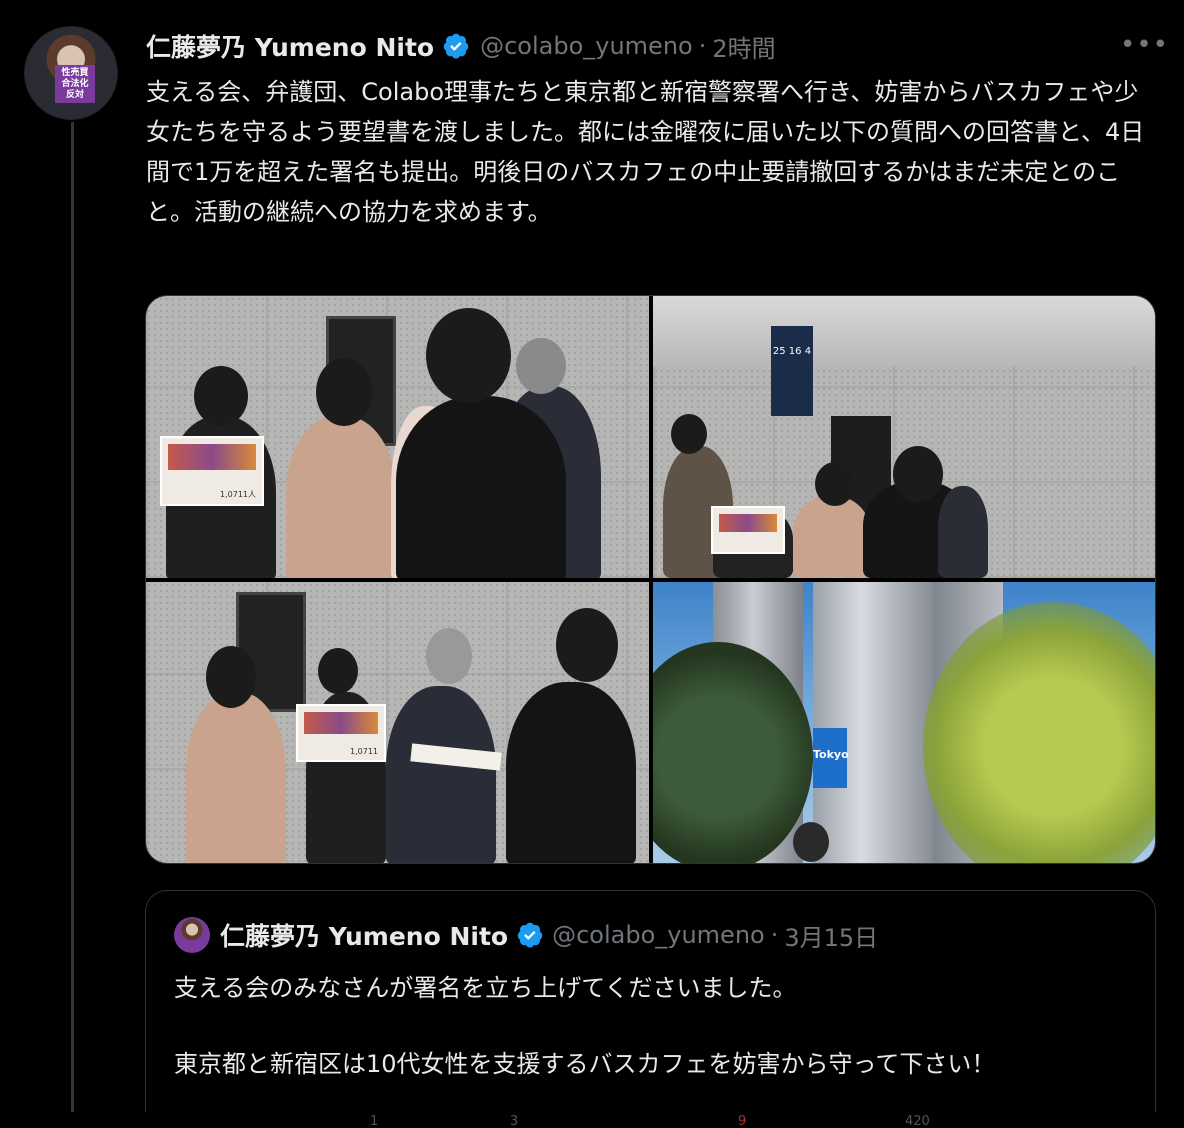 Image resolution: width=1184 pixels, height=1128 pixels. What do you see at coordinates (792, 351) in the screenshot?
I see `floor-sign-text: 25 16 4` at bounding box center [792, 351].